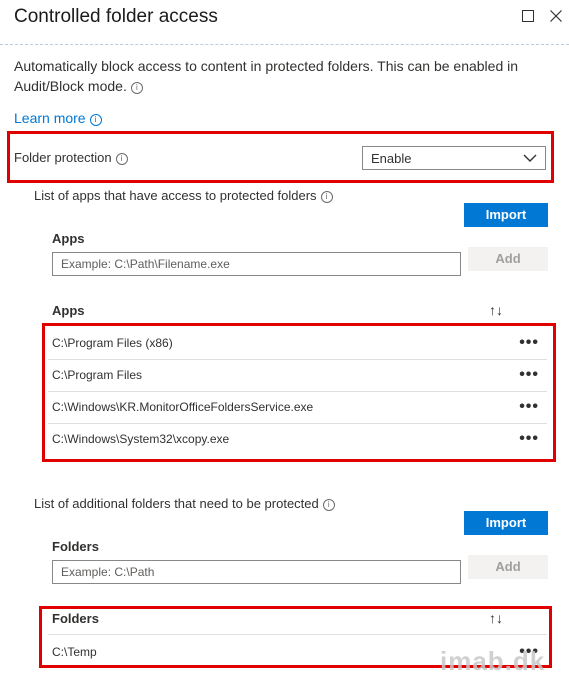 This screenshot has height=677, width=569. I want to click on list-item: C:\Program Files (x86) •••, so click(297, 343).